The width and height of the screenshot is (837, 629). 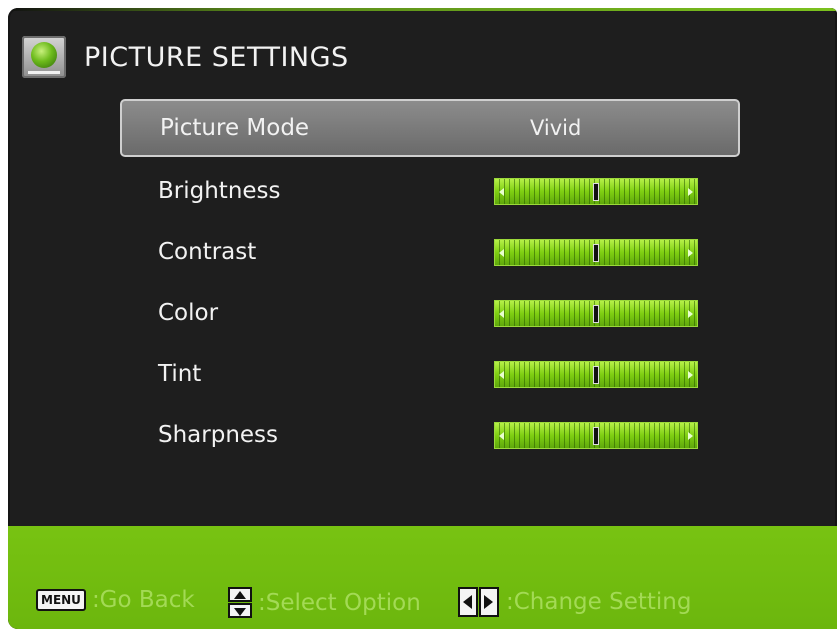 I want to click on select-option-hint: :Select Option, so click(x=324, y=603).